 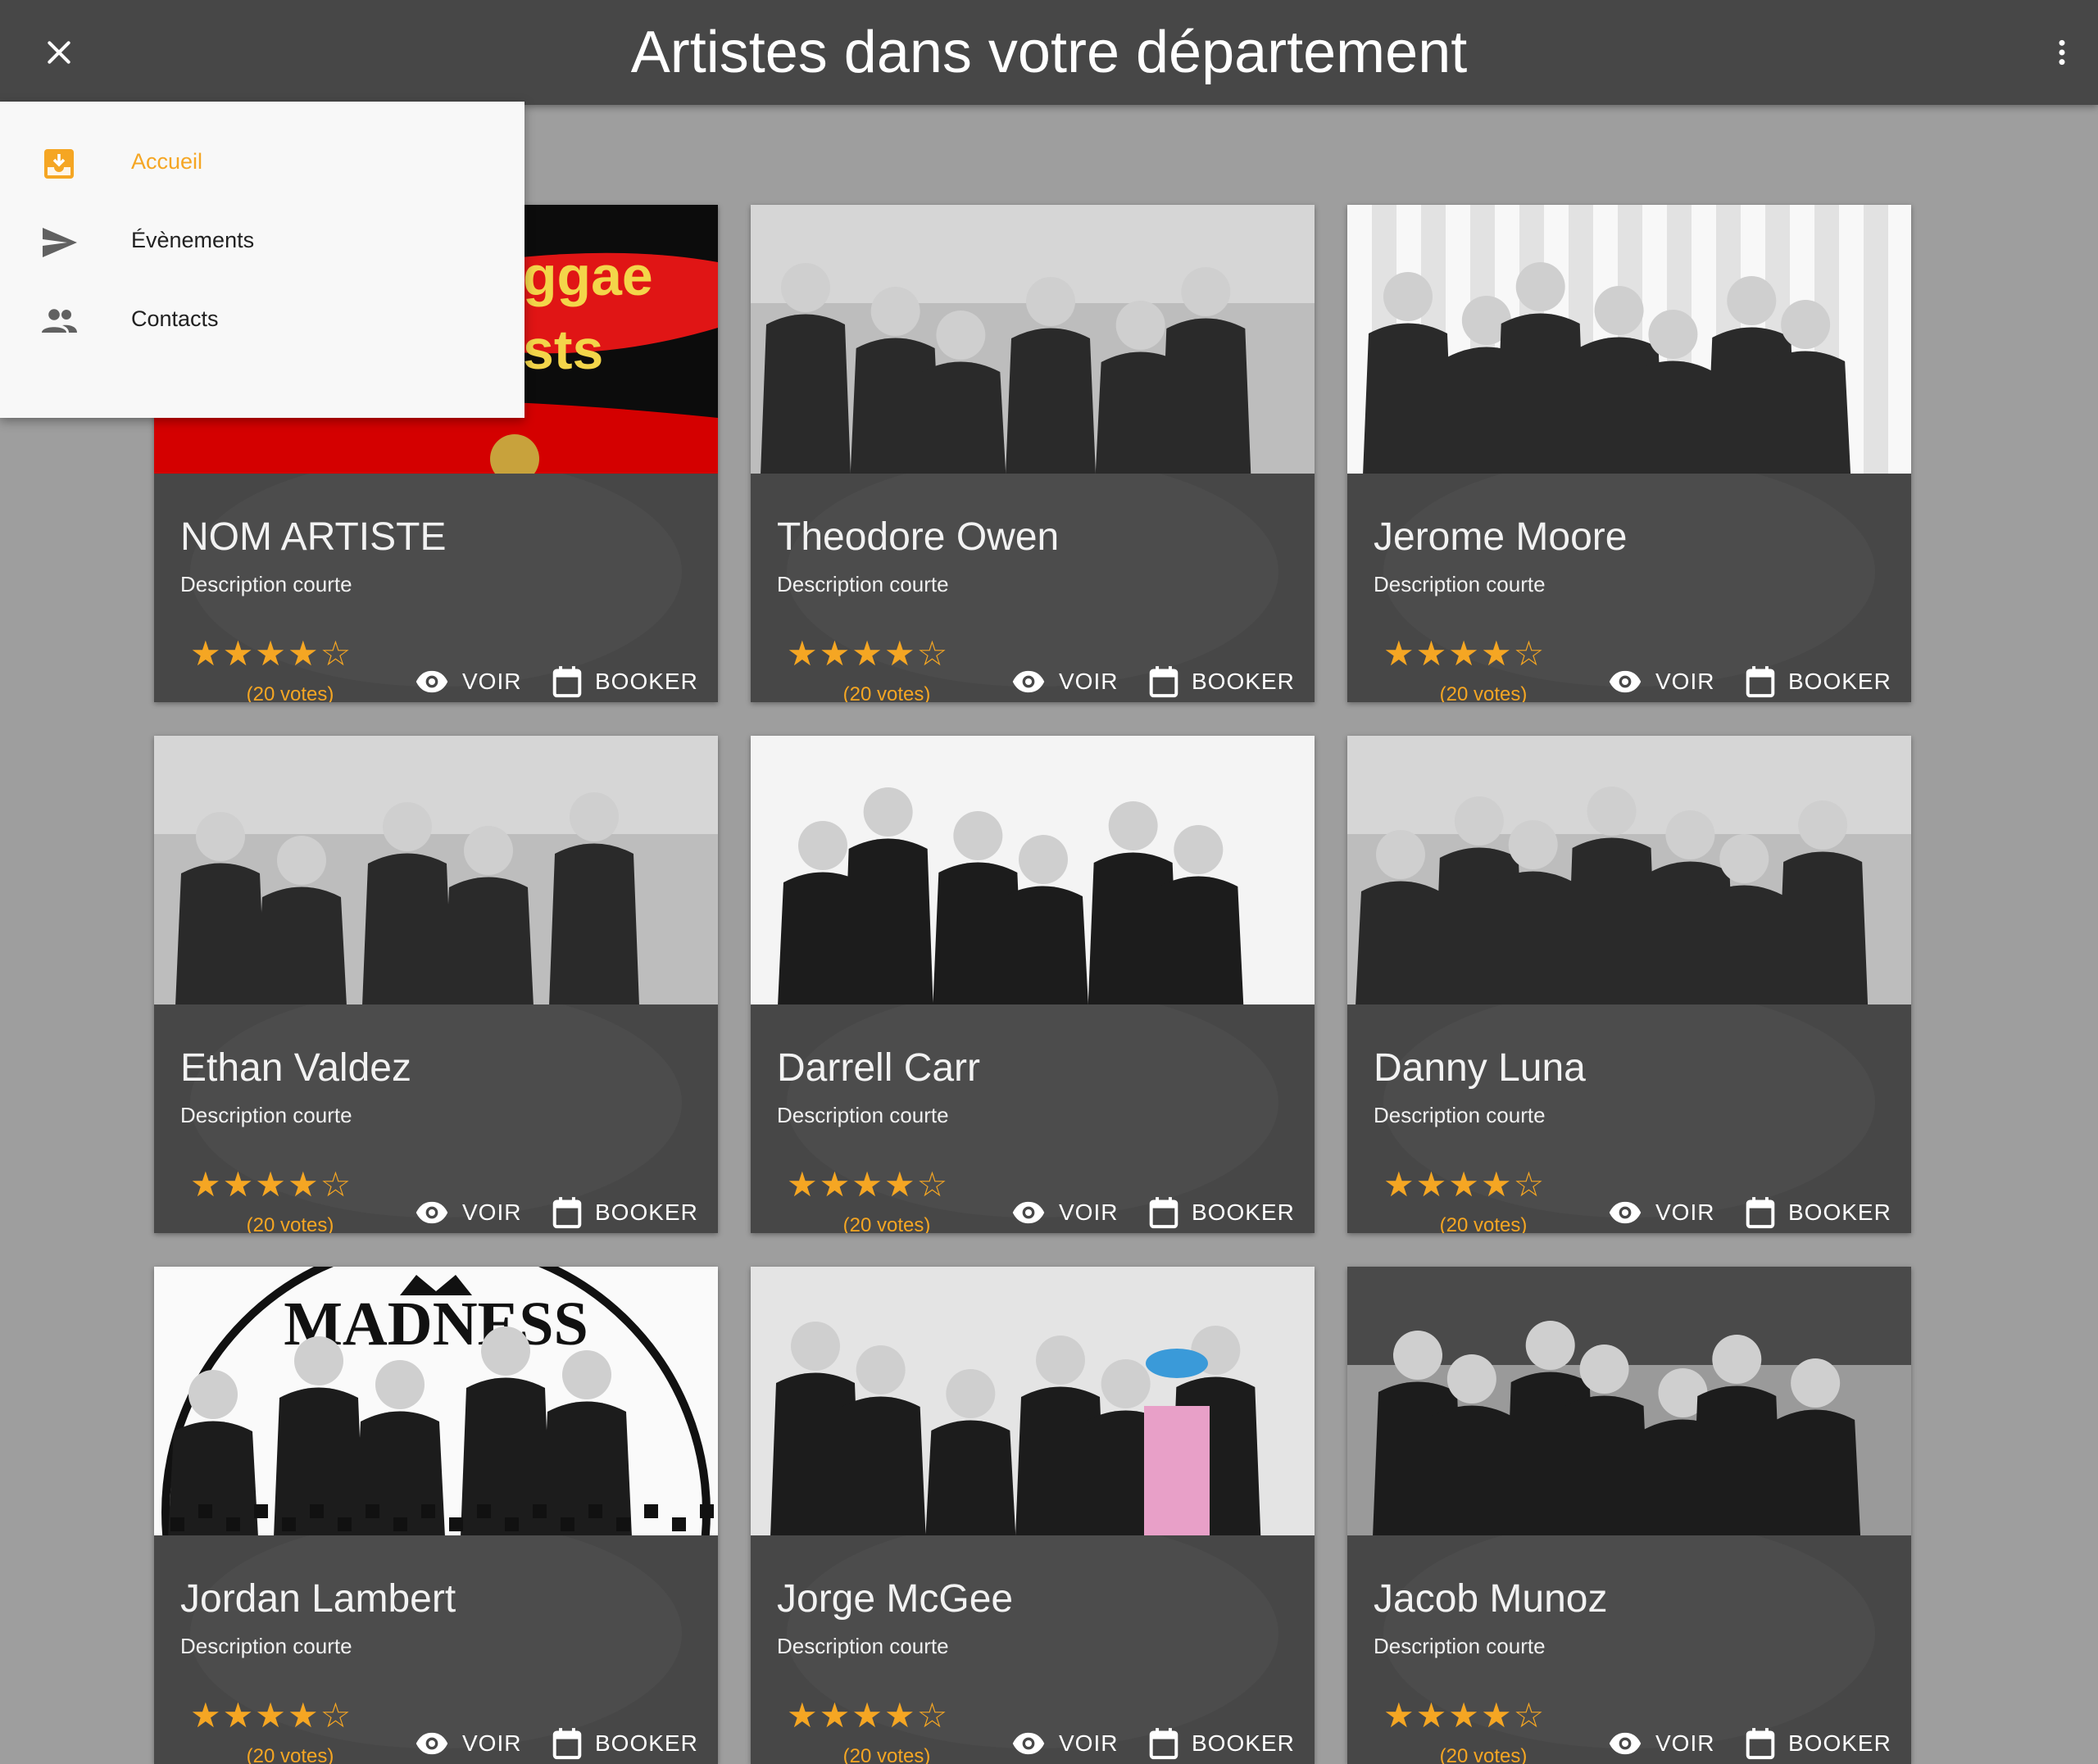 I want to click on more-vert-icon, so click(x=2062, y=52).